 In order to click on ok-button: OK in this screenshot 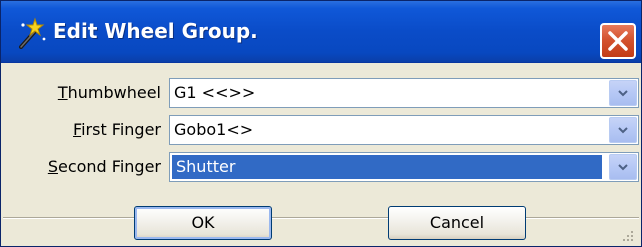, I will do `click(203, 223)`.